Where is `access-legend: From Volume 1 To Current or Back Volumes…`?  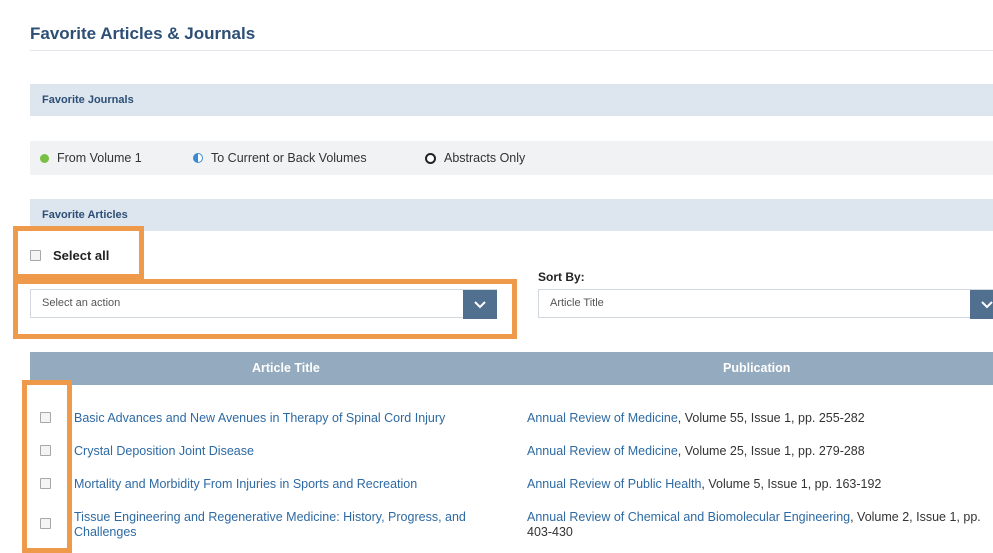
access-legend: From Volume 1 To Current or Back Volumes… is located at coordinates (511, 158).